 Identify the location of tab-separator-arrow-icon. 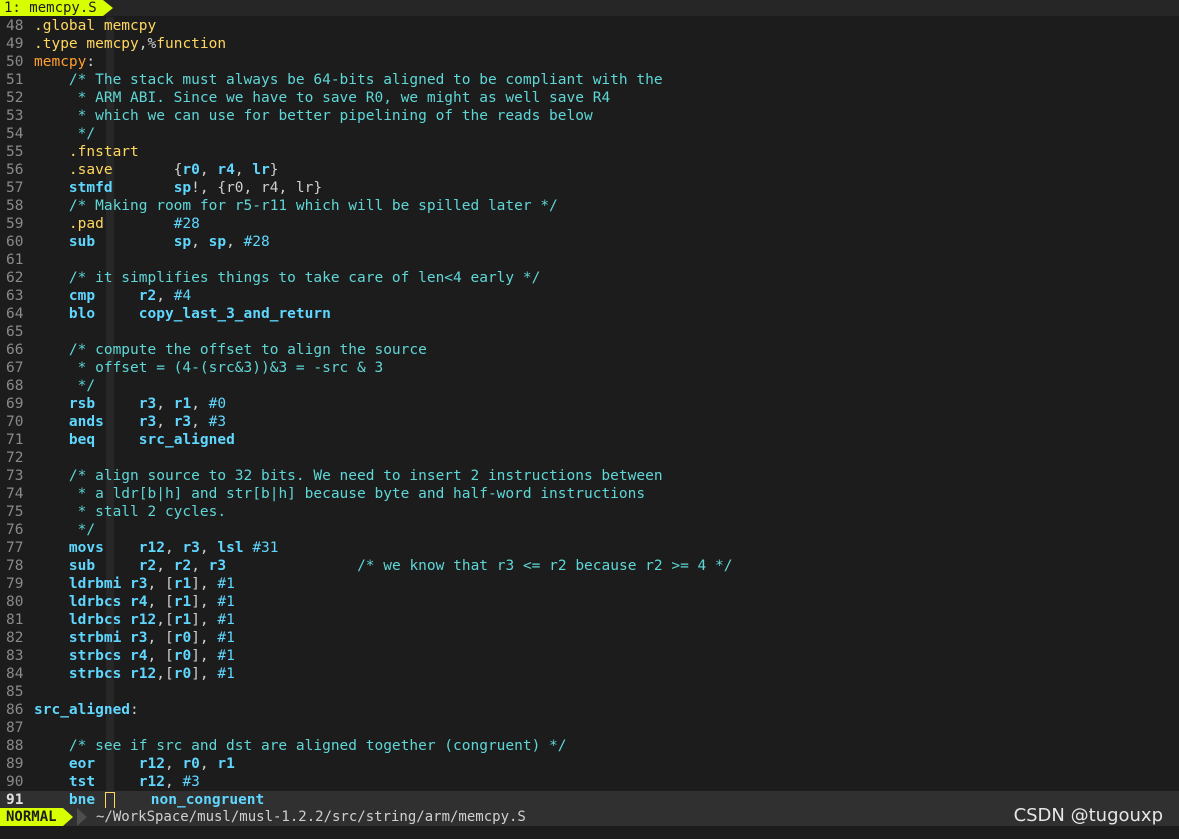
(108, 8).